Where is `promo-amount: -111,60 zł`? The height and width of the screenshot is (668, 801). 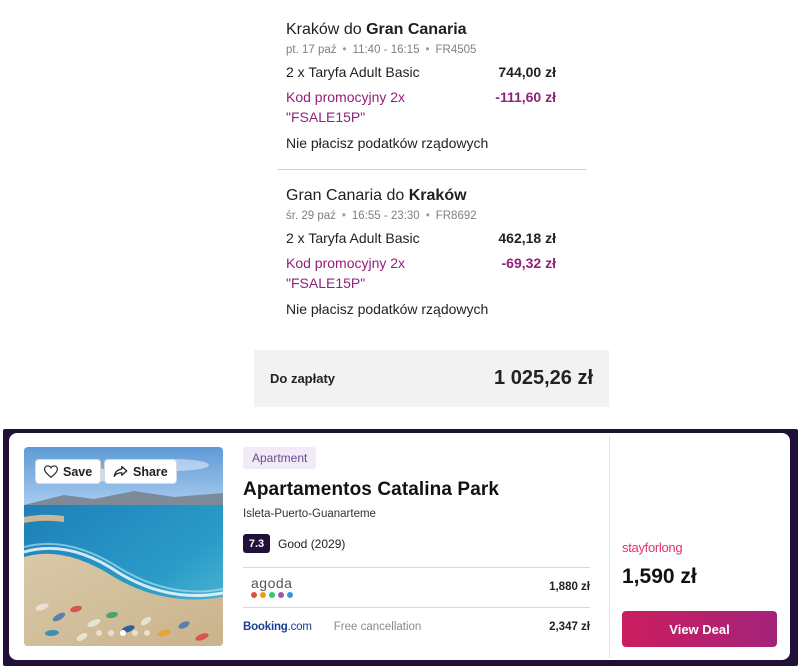 promo-amount: -111,60 zł is located at coordinates (525, 97).